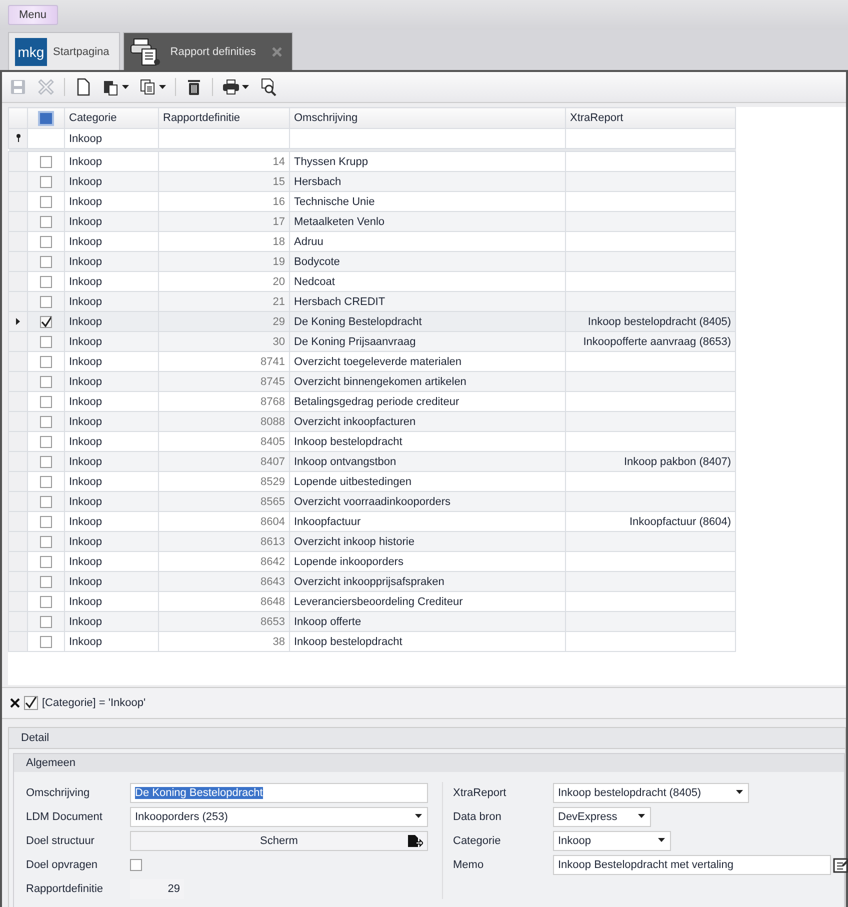  I want to click on description-field: De Koning Bestelopdracht, so click(279, 792).